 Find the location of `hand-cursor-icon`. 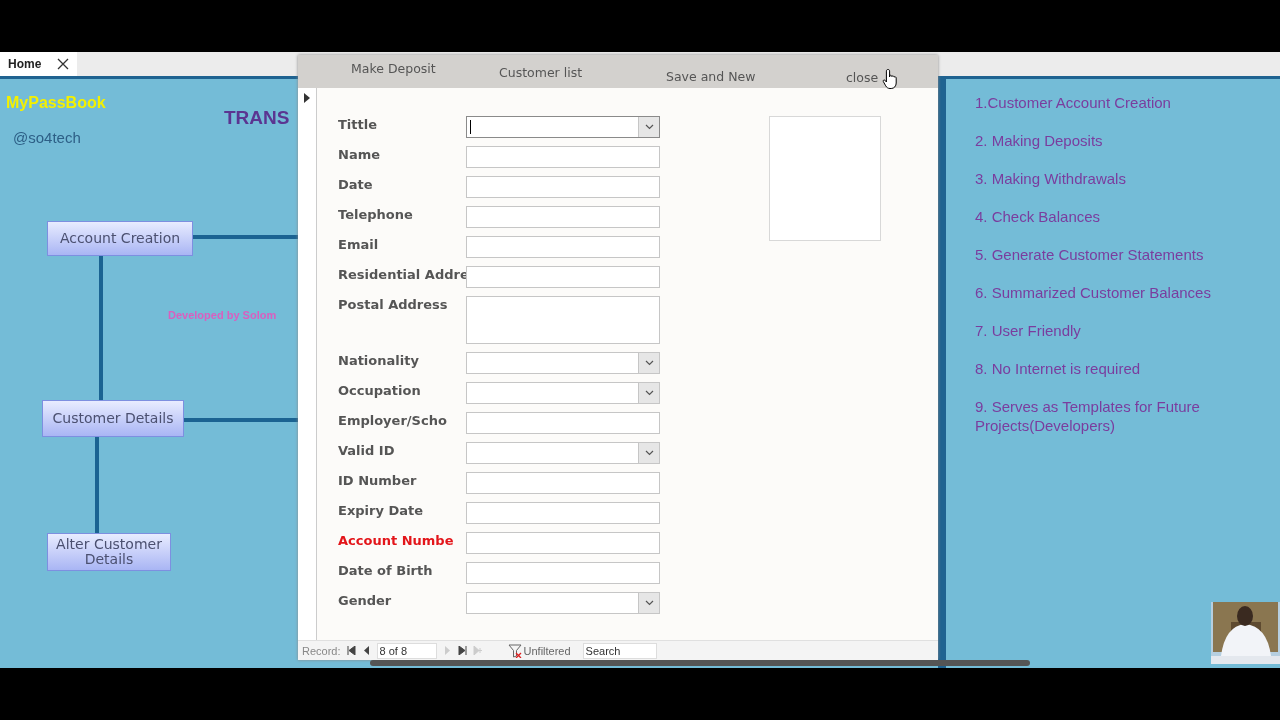

hand-cursor-icon is located at coordinates (891, 79).